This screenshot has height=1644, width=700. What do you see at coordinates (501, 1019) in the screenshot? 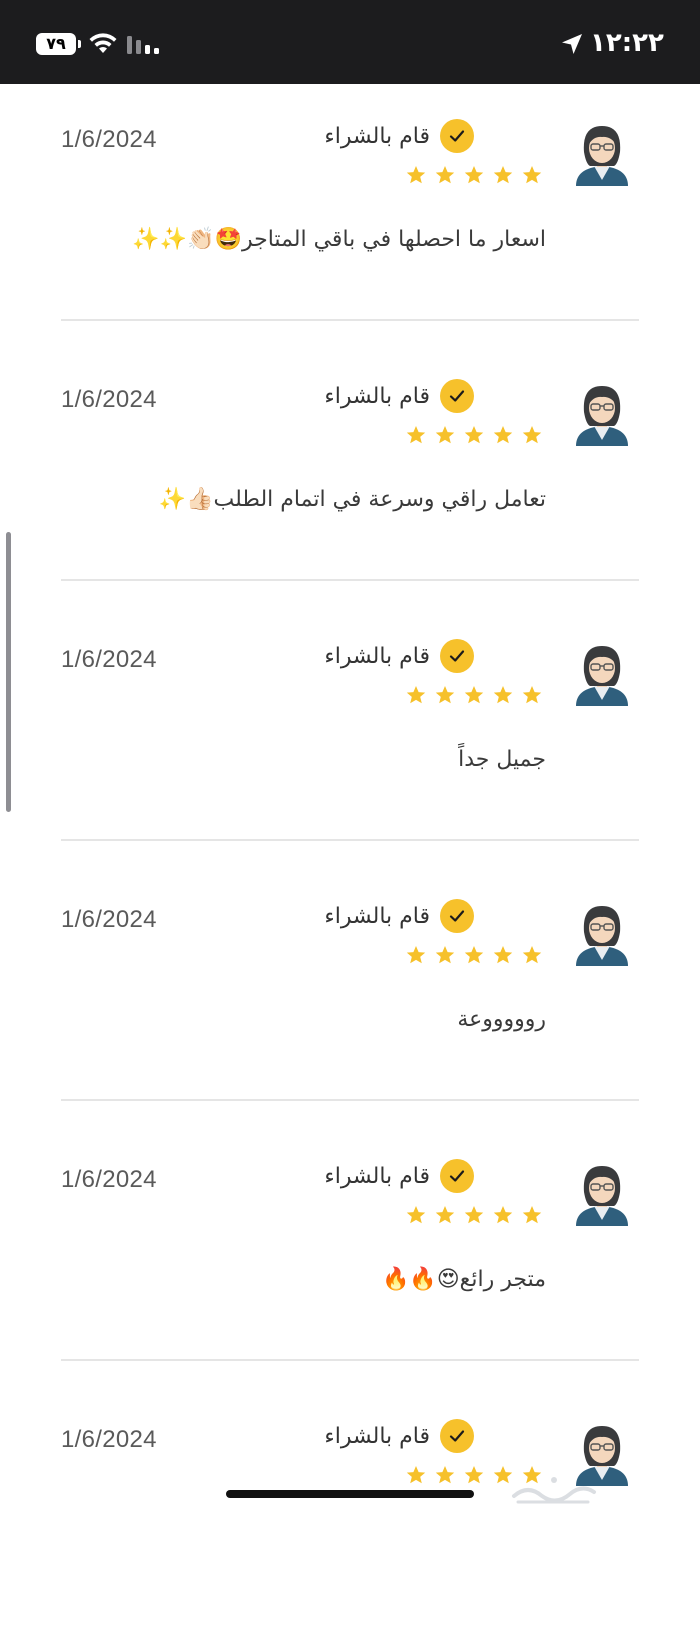
I see `review-comment: روووووعة` at bounding box center [501, 1019].